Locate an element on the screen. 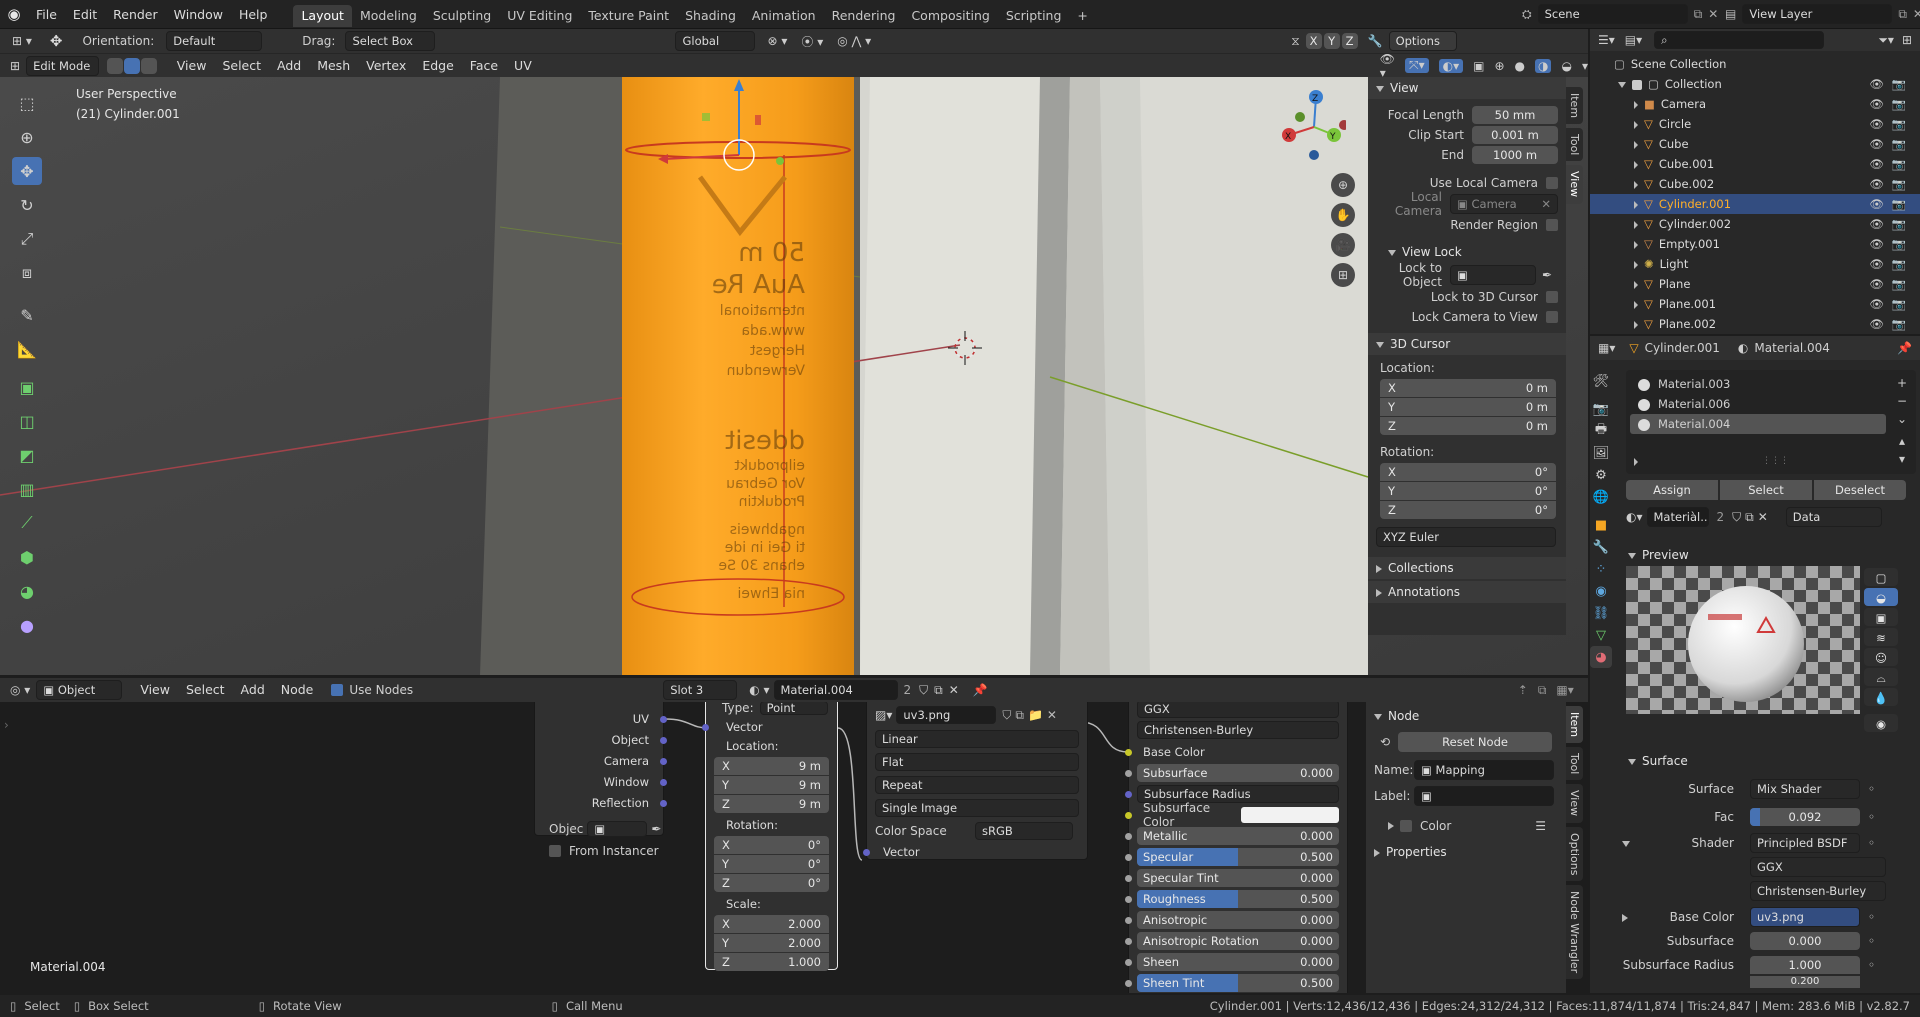  bsdf-subsurface-method-dropdown: Christensen-Burley is located at coordinates (1238, 730).